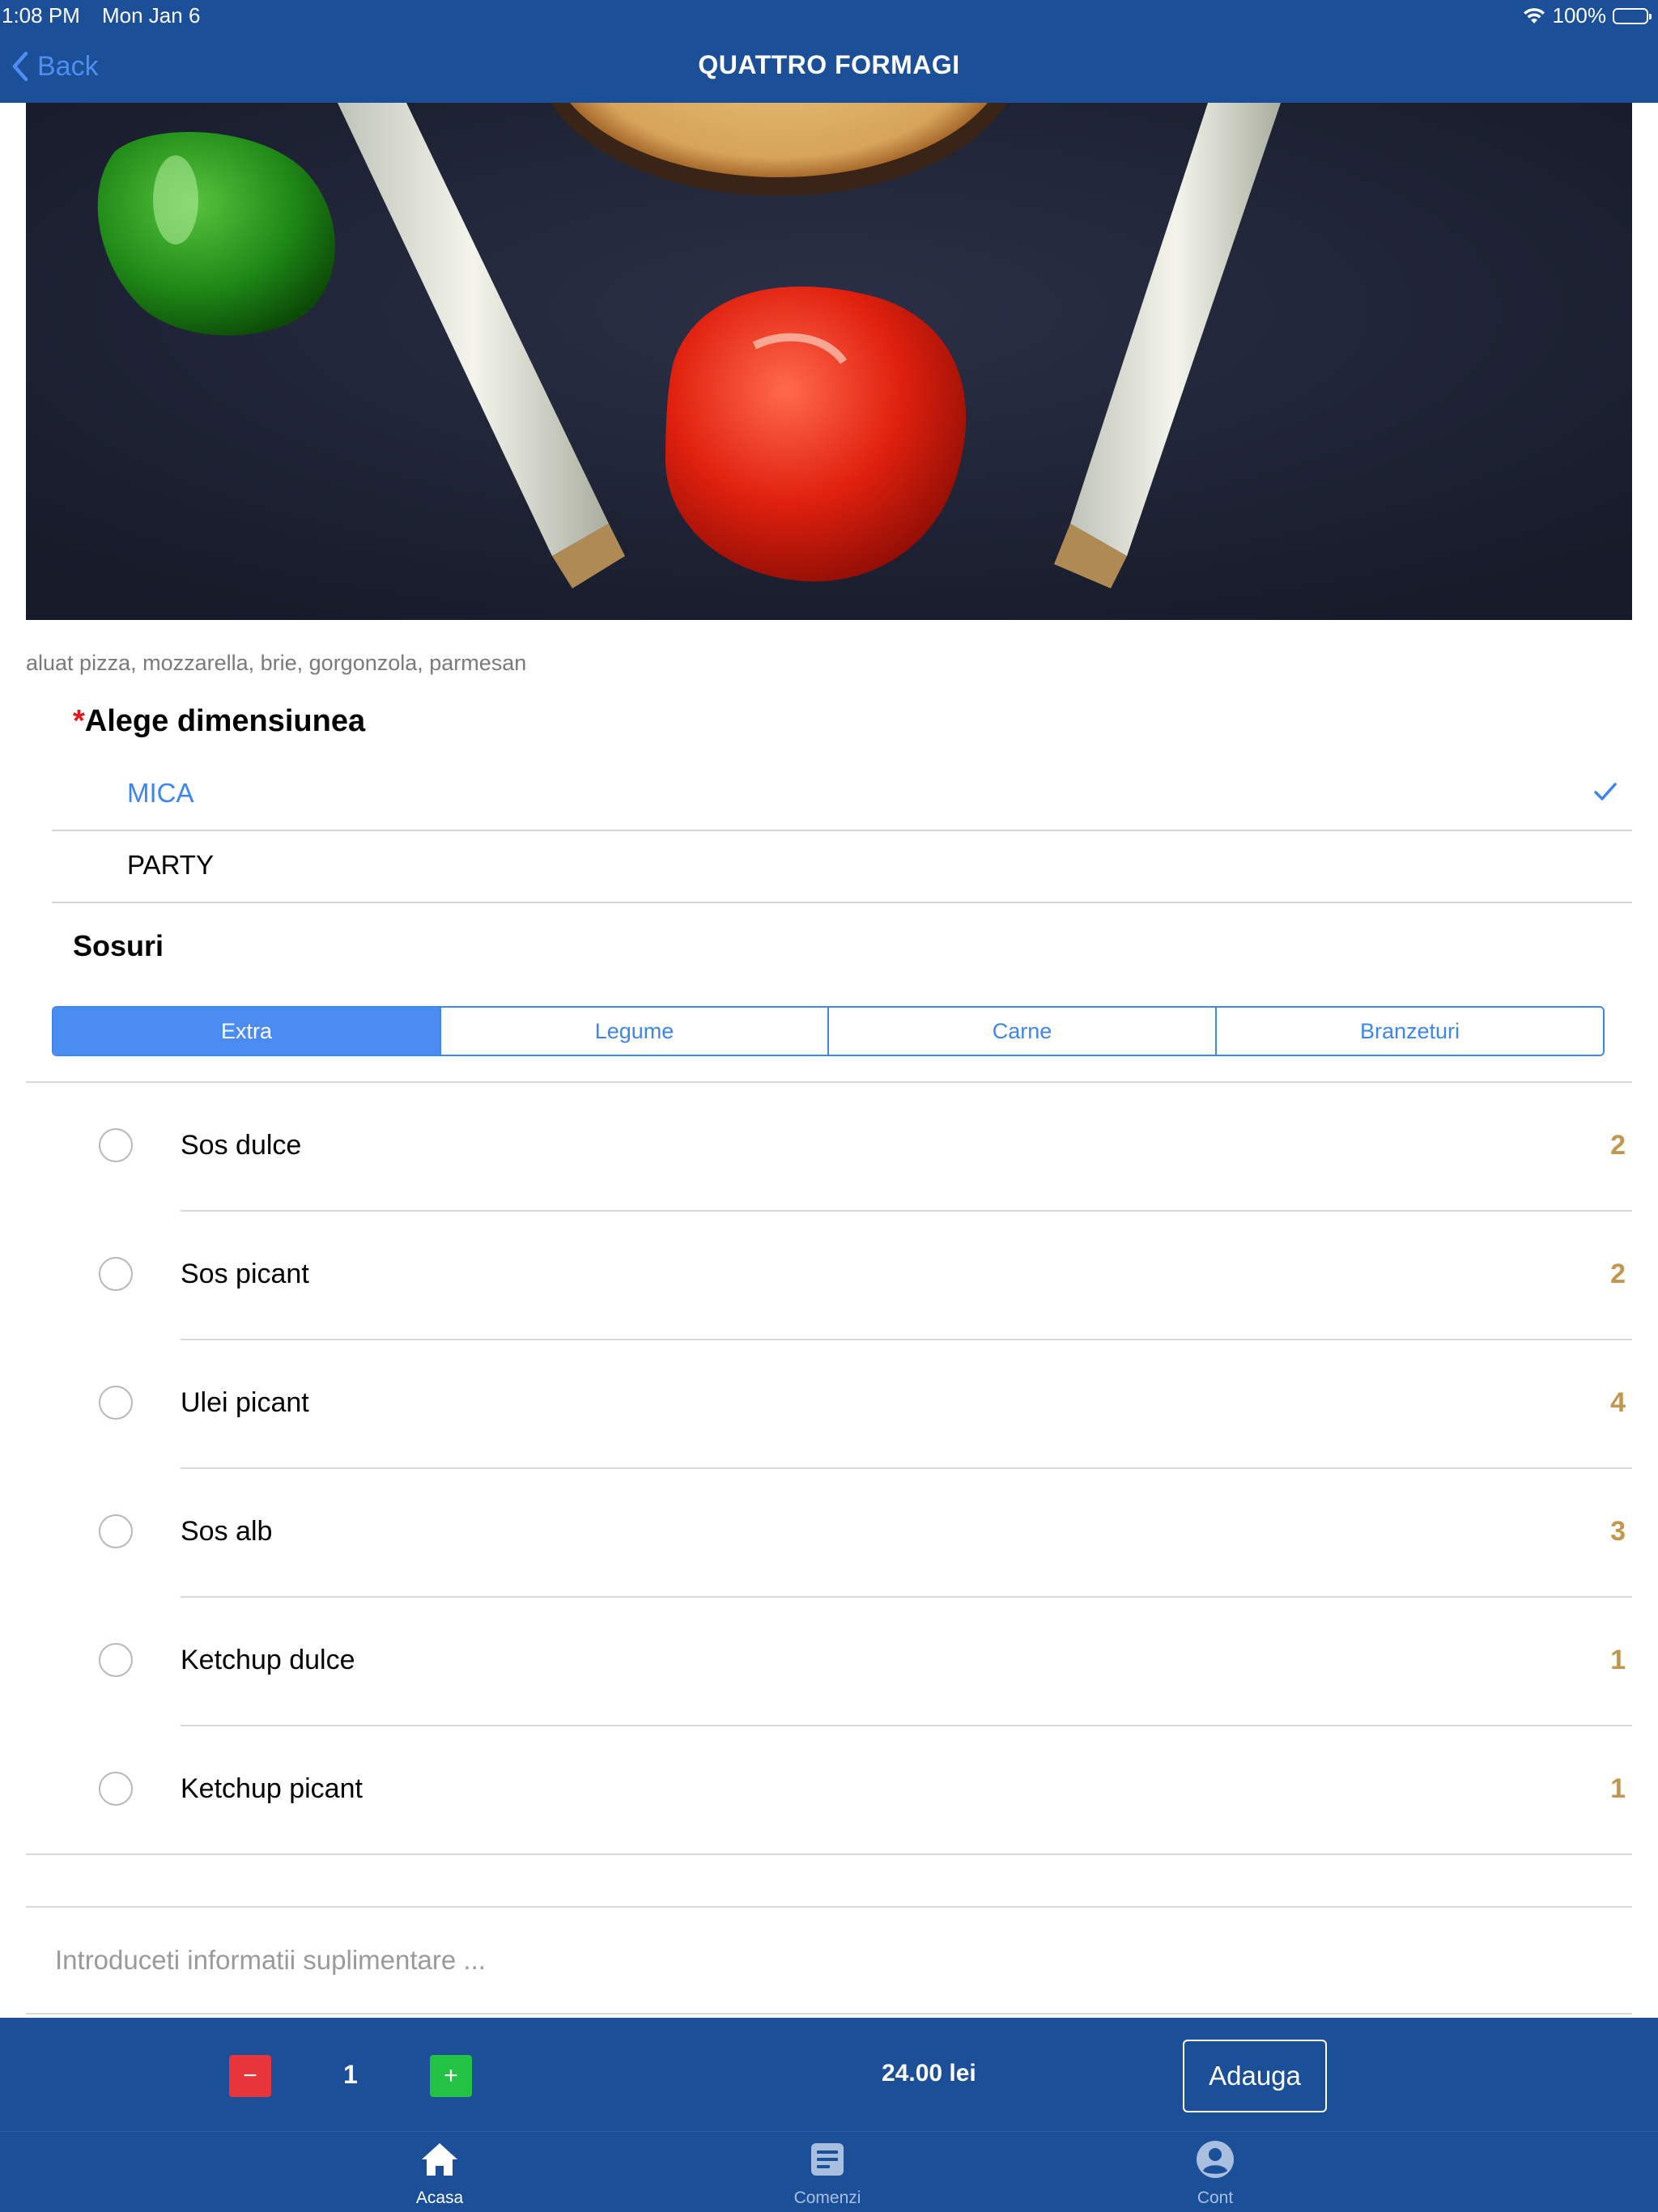 This screenshot has height=2212, width=1658. I want to click on battery-percent: 100%, so click(1579, 15).